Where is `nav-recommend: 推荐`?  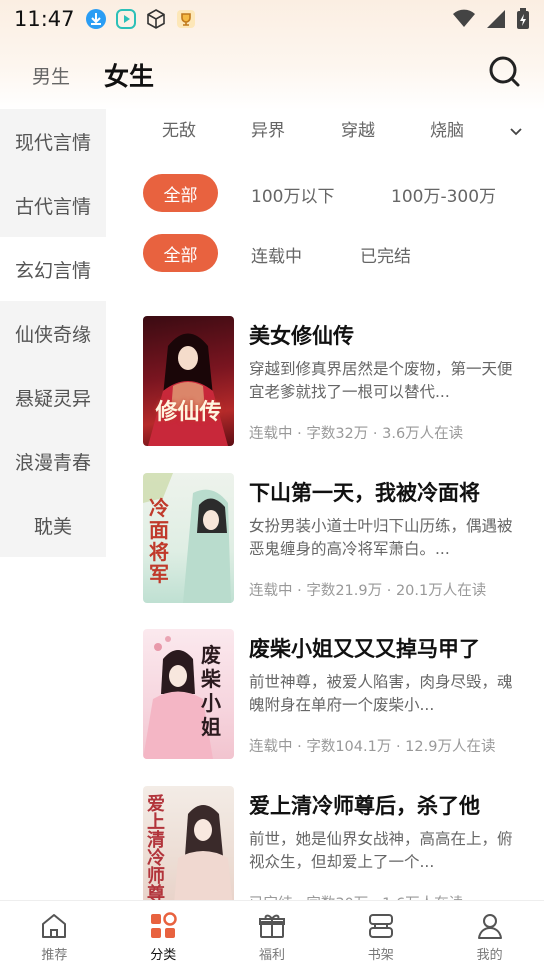
nav-recommend: 推荐 is located at coordinates (54, 934).